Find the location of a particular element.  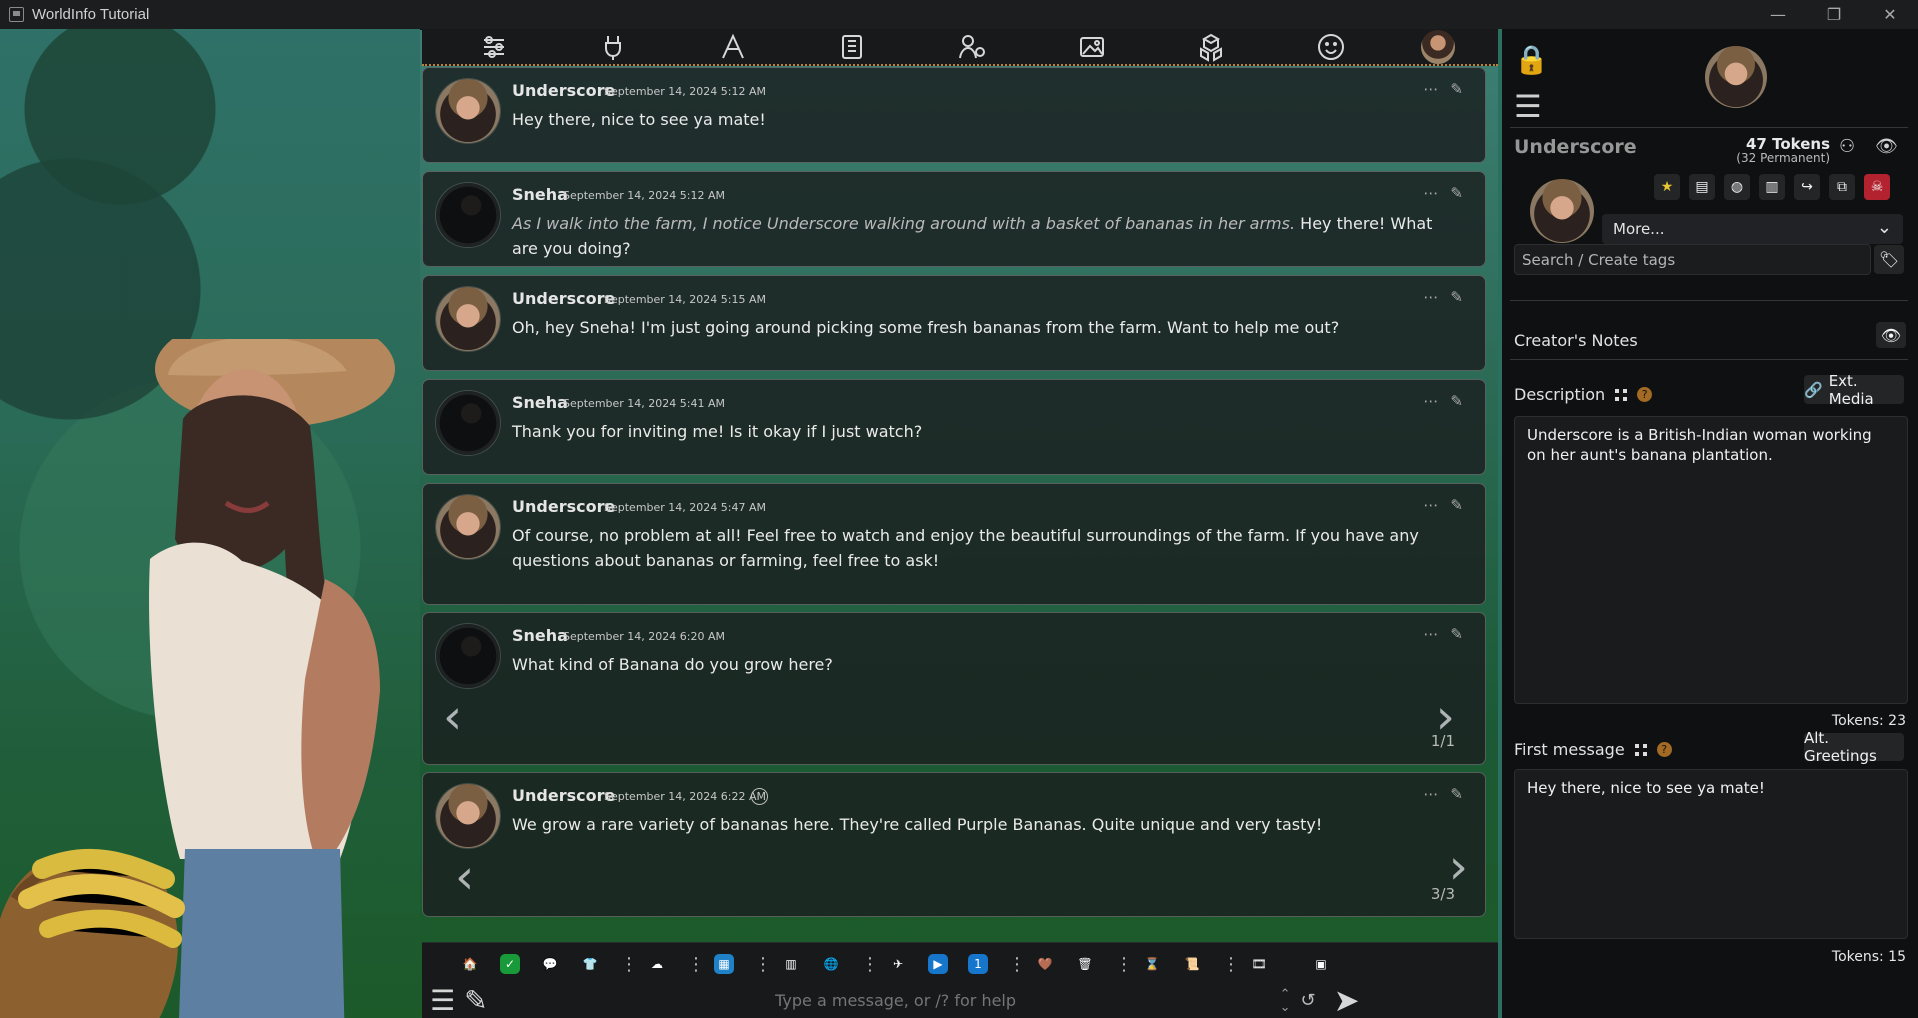

down-arrow-icon: ⌄ is located at coordinates (1285, 1007).